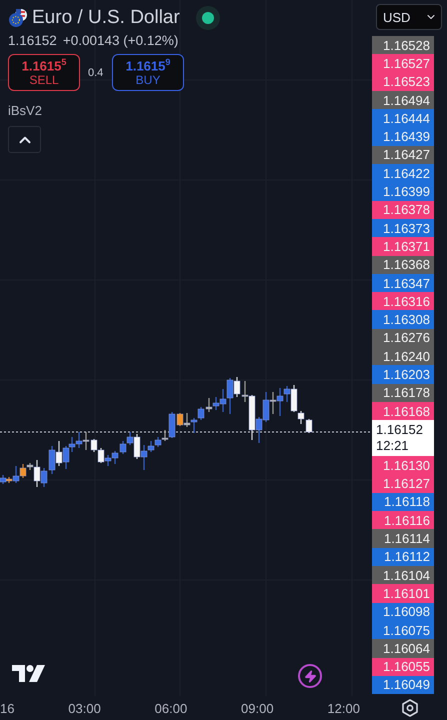  What do you see at coordinates (403, 209) in the screenshot?
I see `price-marker: 1.16378` at bounding box center [403, 209].